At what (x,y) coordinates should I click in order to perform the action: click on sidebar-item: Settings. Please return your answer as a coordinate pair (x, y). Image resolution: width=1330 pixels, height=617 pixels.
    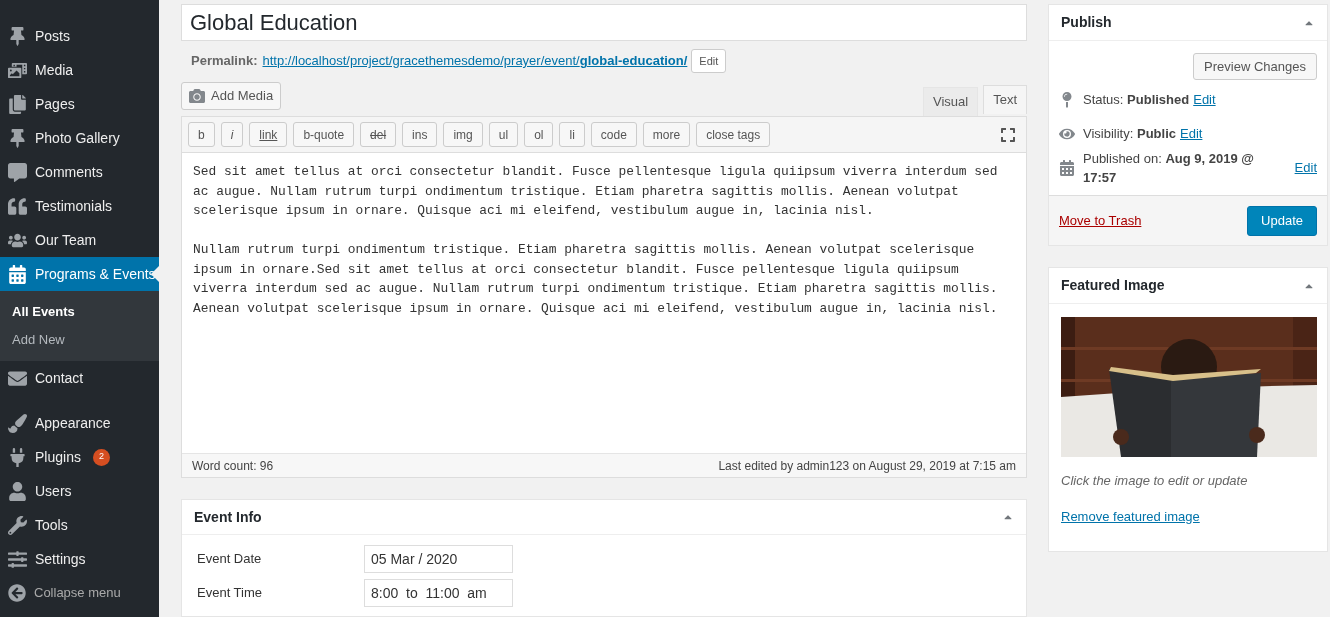
    Looking at the image, I should click on (79, 559).